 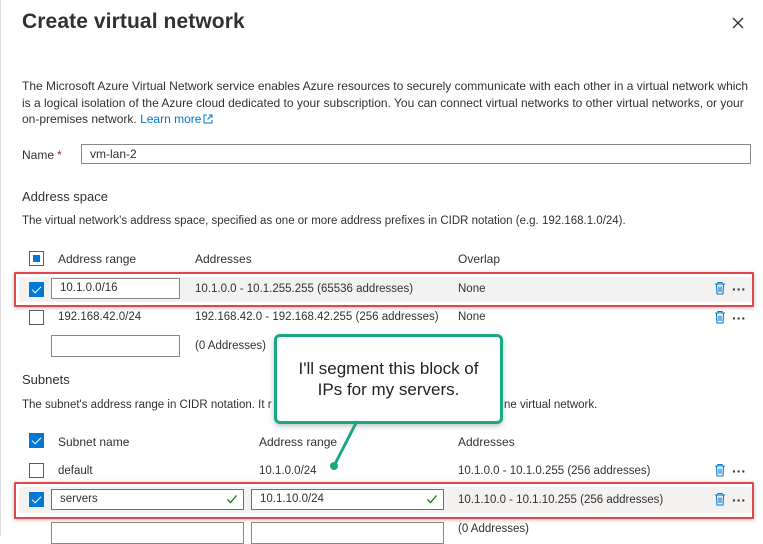 I want to click on external-link-icon, so click(x=208, y=119).